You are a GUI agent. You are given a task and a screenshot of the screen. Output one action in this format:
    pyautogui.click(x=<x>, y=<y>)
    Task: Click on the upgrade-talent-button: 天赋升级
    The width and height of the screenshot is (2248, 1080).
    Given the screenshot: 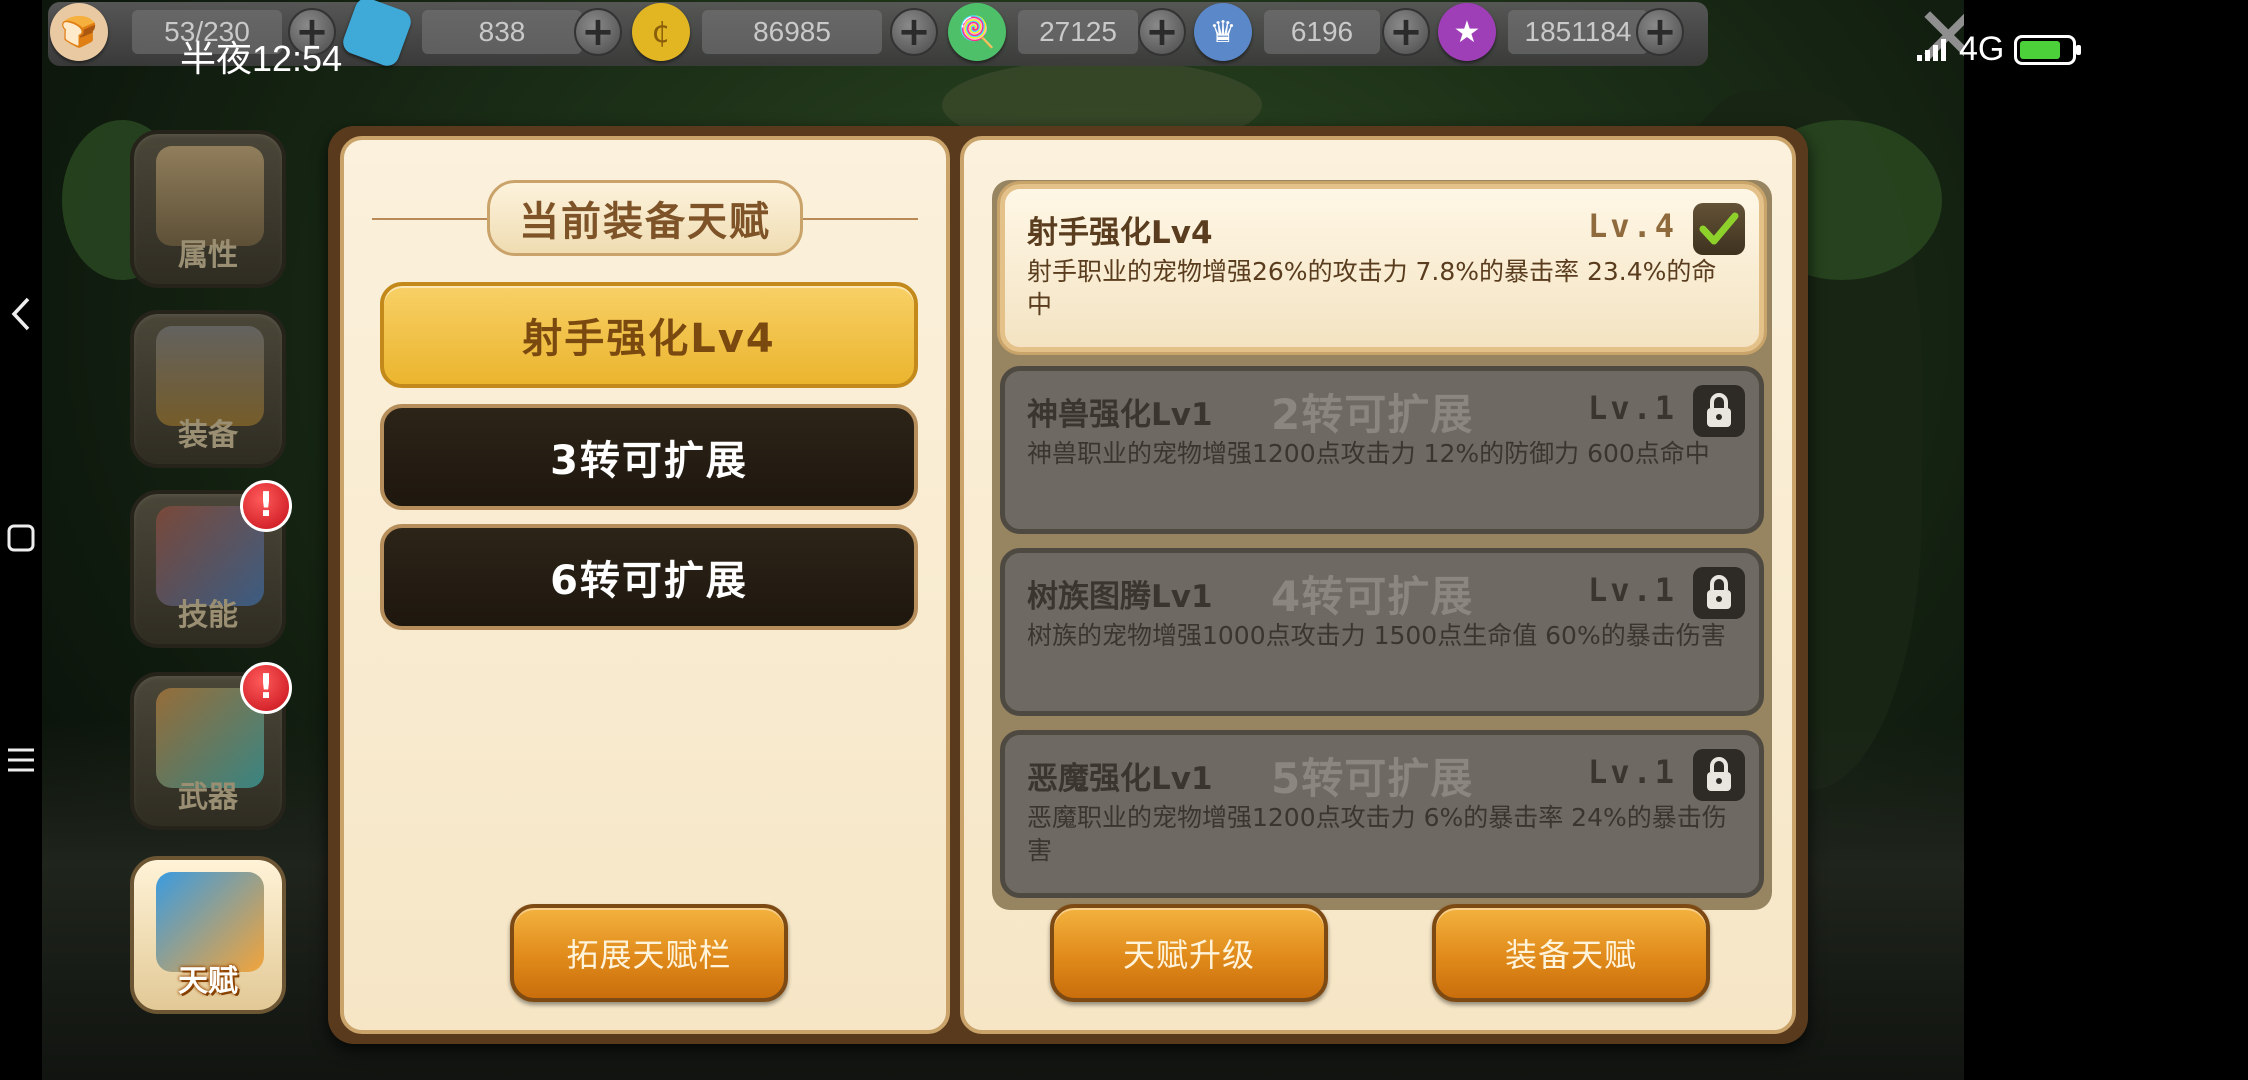 What is the action you would take?
    pyautogui.click(x=1189, y=953)
    